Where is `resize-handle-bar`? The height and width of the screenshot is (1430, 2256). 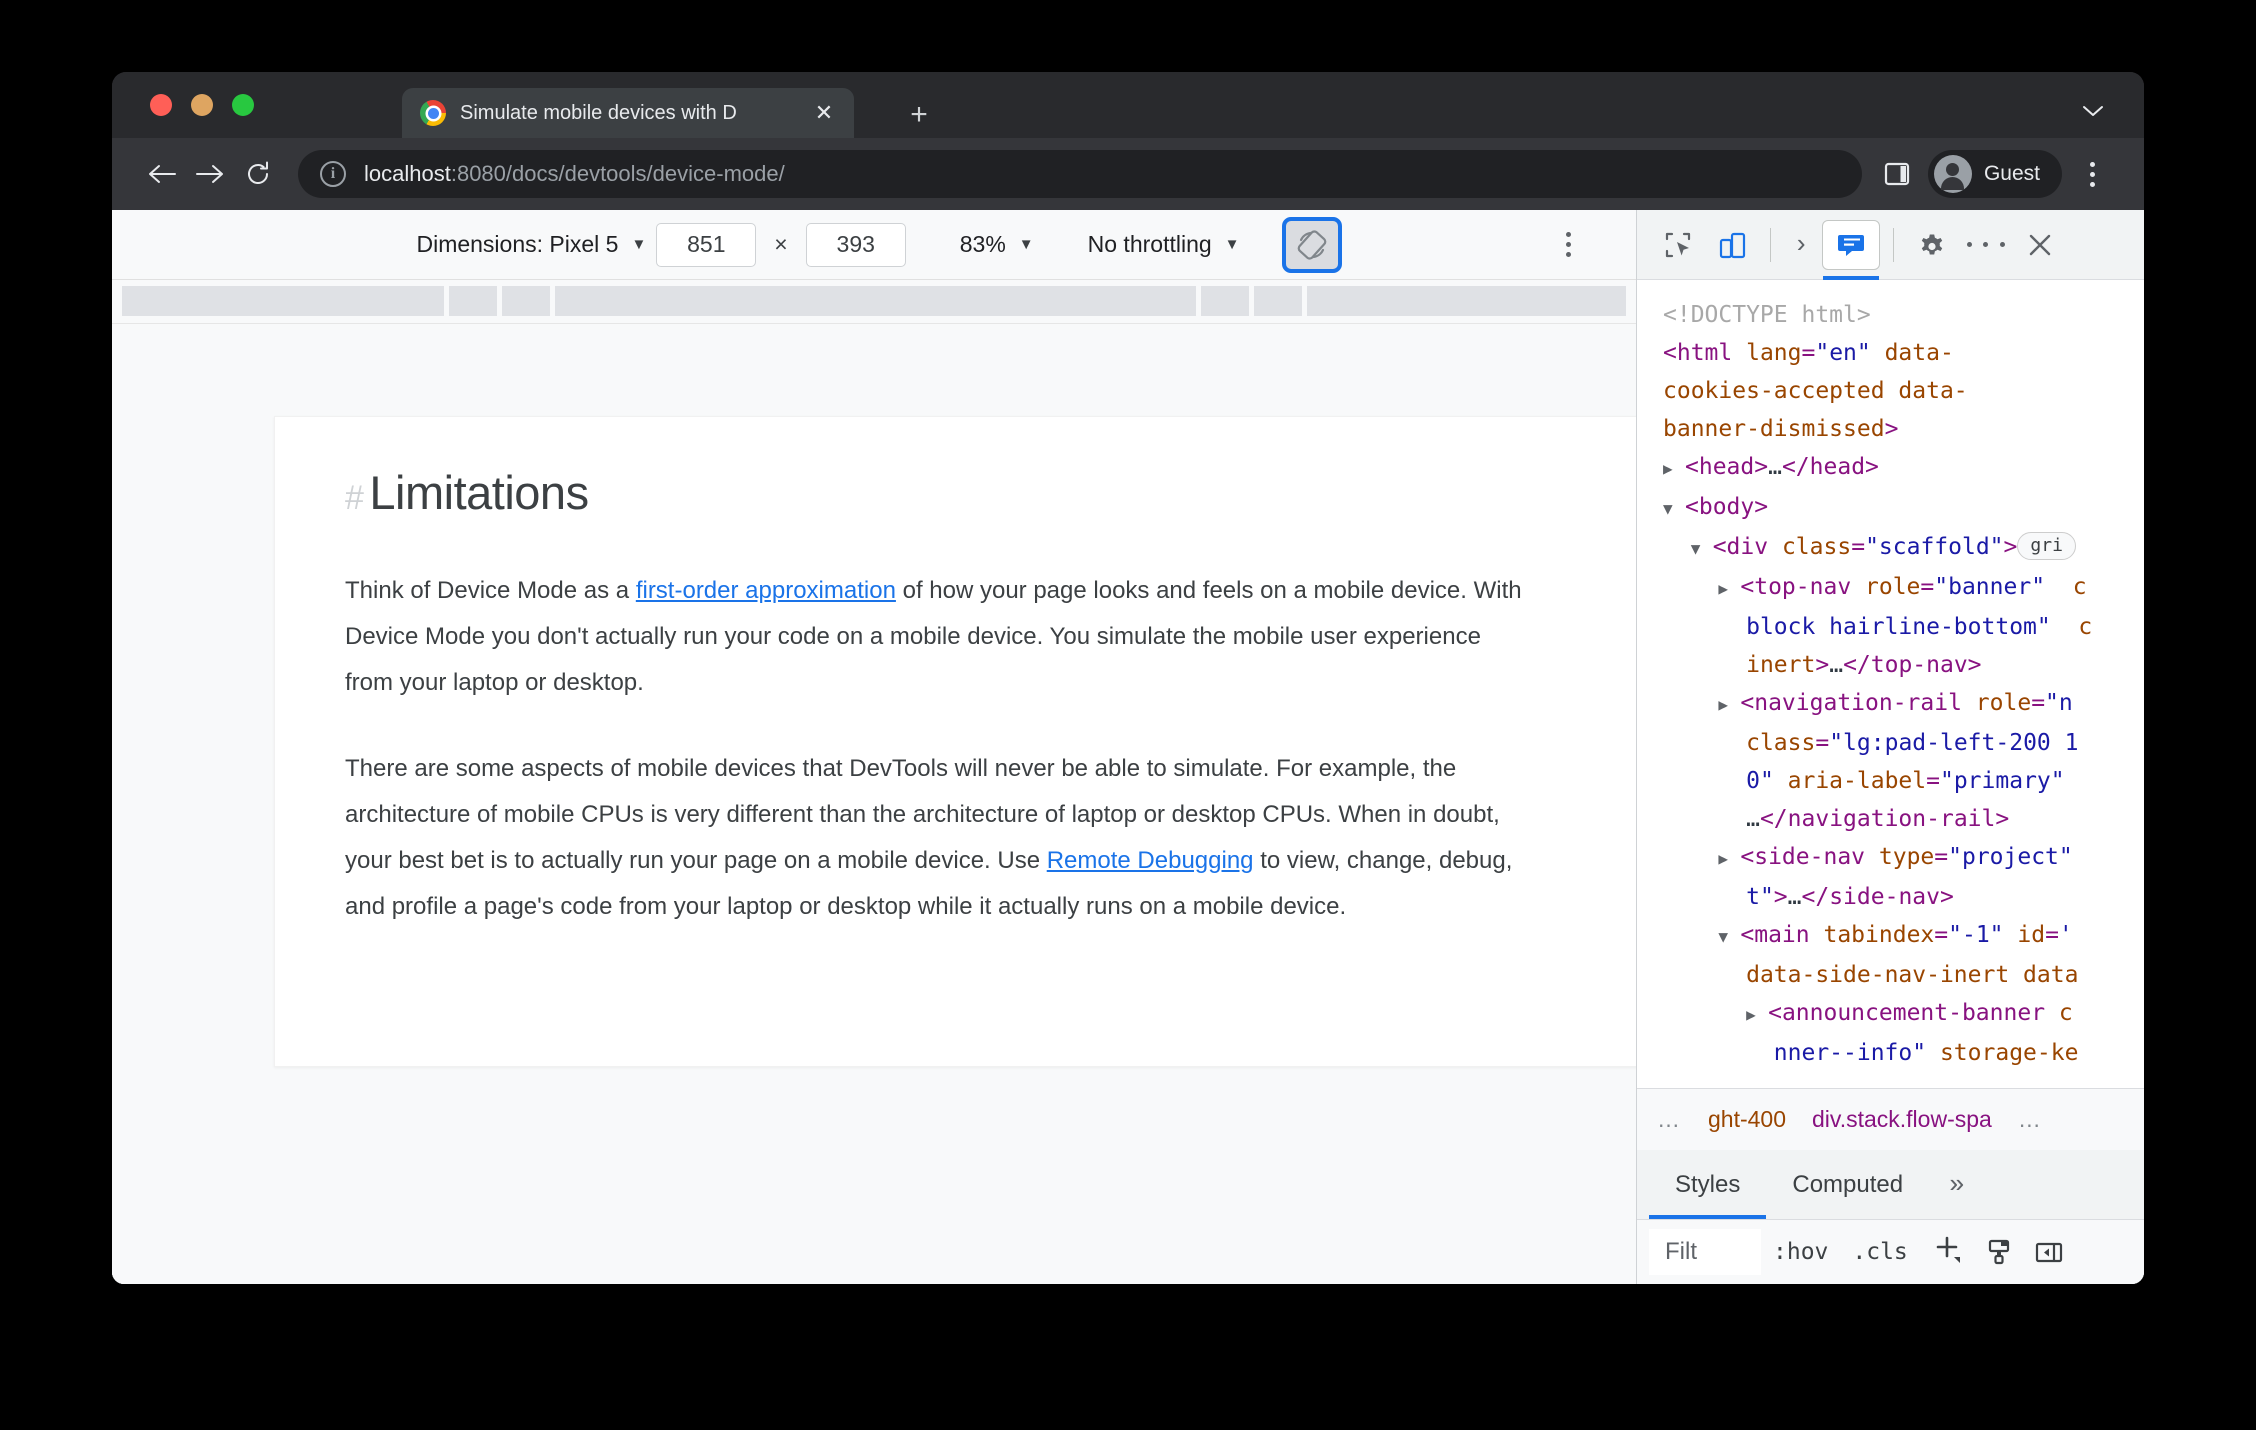
resize-handle-bar is located at coordinates (874, 301).